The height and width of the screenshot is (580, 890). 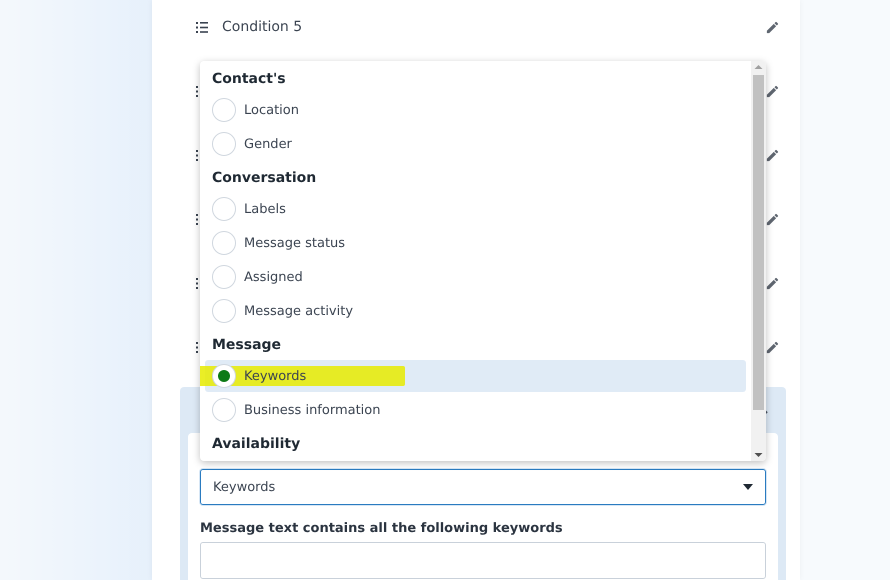 I want to click on group-heading: Availability, so click(x=256, y=444).